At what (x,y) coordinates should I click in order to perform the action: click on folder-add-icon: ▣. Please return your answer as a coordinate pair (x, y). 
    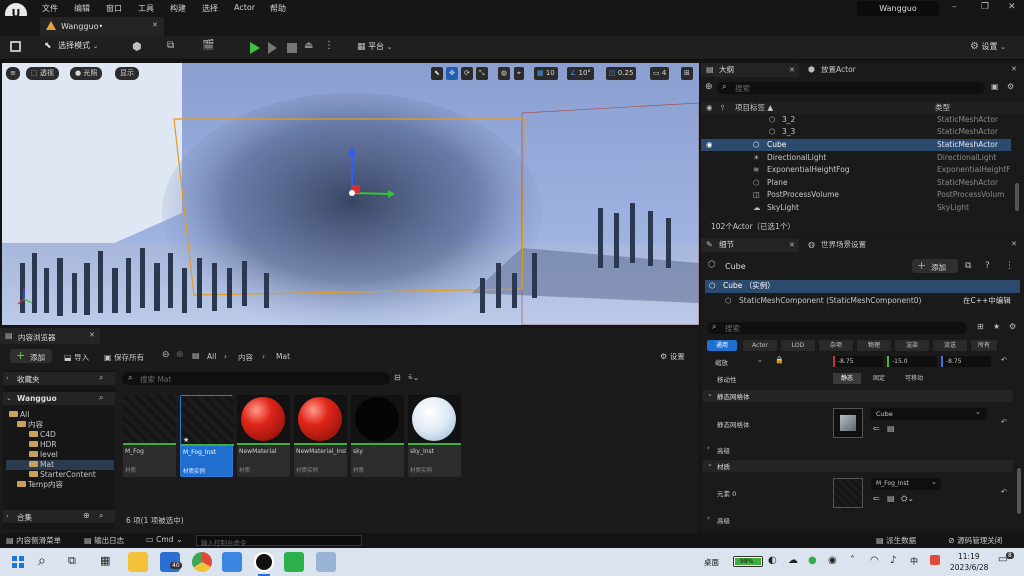
    Looking at the image, I should click on (995, 86).